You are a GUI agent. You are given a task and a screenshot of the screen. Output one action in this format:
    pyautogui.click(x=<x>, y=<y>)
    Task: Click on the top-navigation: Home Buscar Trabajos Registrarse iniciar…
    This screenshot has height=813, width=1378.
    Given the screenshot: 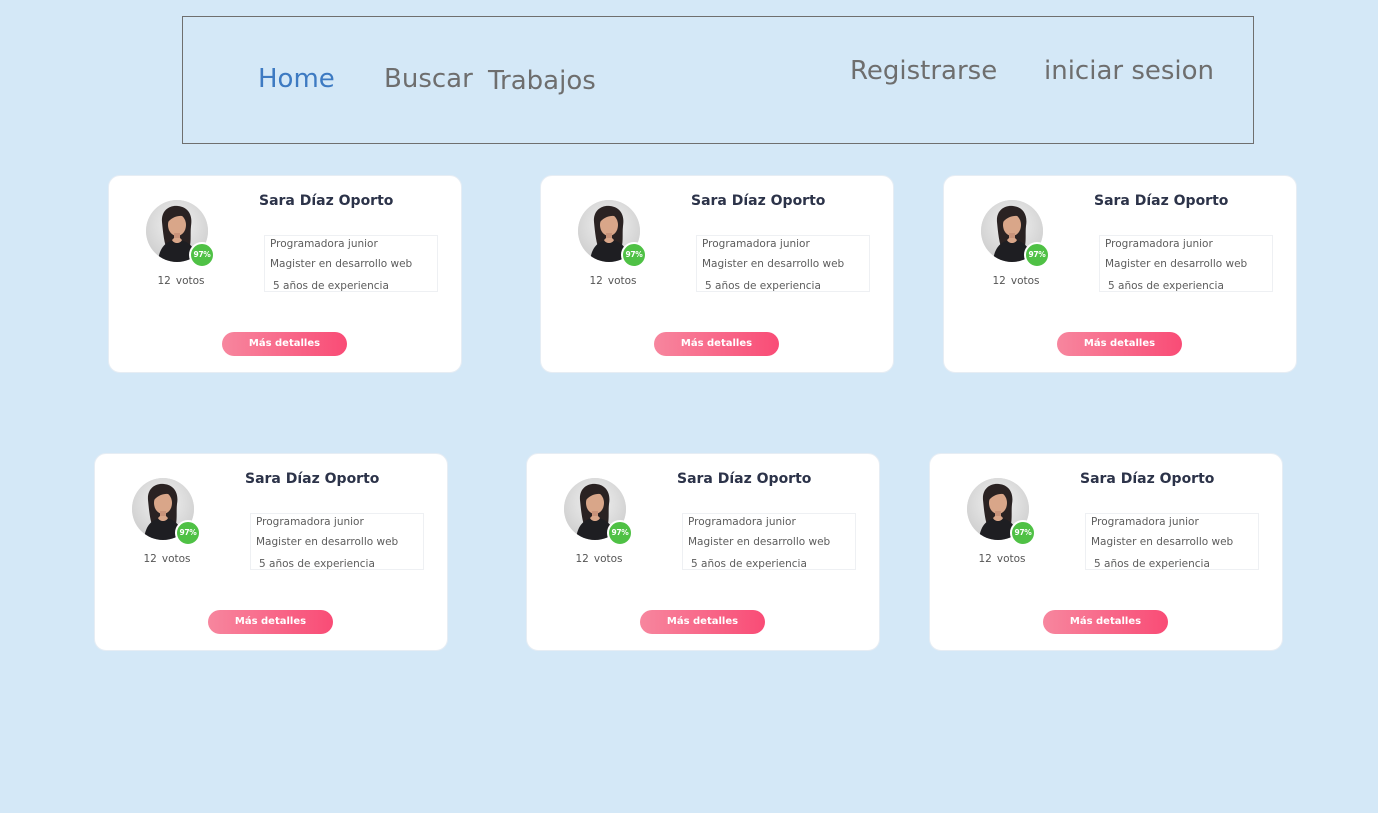 What is the action you would take?
    pyautogui.click(x=718, y=80)
    